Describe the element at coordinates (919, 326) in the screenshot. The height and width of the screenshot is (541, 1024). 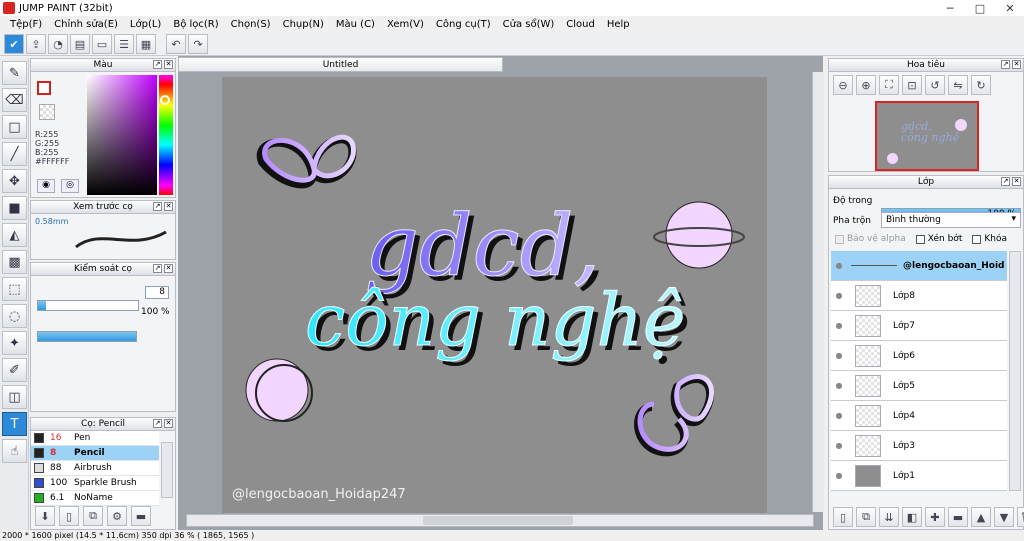
I see `layer-row: ● Lớp7` at that location.